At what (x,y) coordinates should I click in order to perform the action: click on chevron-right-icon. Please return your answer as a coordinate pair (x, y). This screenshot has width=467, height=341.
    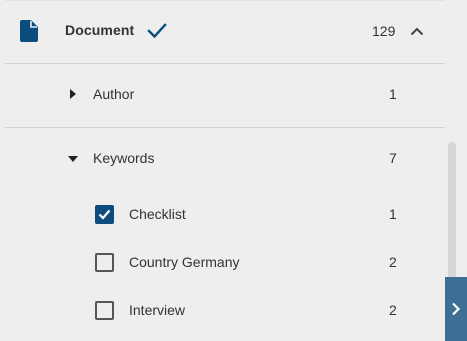
    Looking at the image, I should click on (456, 309).